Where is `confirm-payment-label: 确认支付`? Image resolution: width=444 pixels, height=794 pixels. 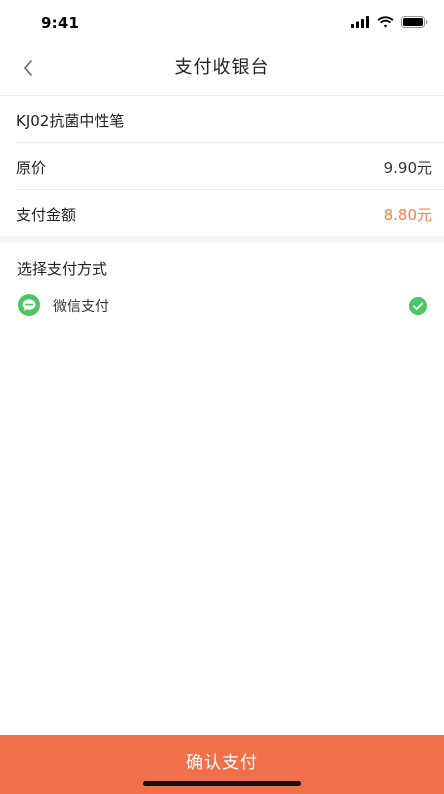 confirm-payment-label: 确认支付 is located at coordinates (222, 763).